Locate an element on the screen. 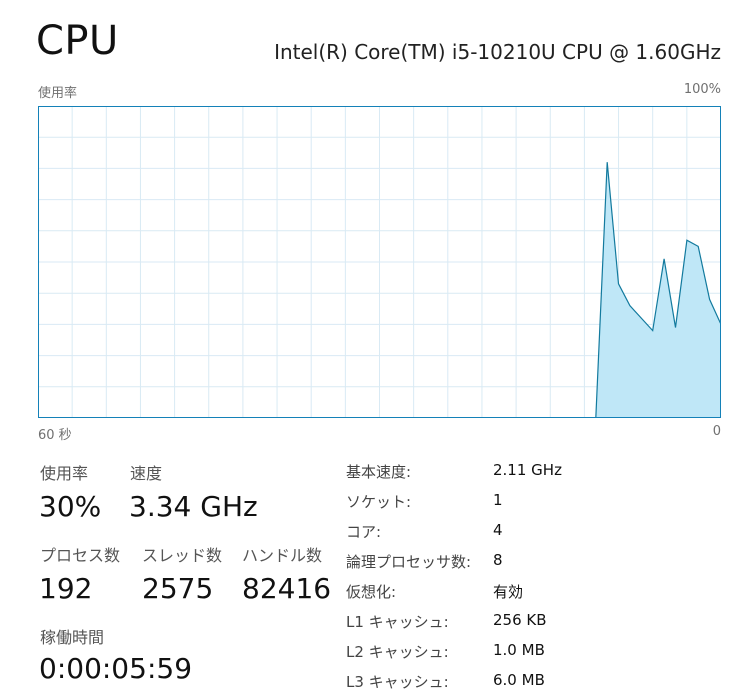  processes-label: プロセス数 is located at coordinates (80, 555).